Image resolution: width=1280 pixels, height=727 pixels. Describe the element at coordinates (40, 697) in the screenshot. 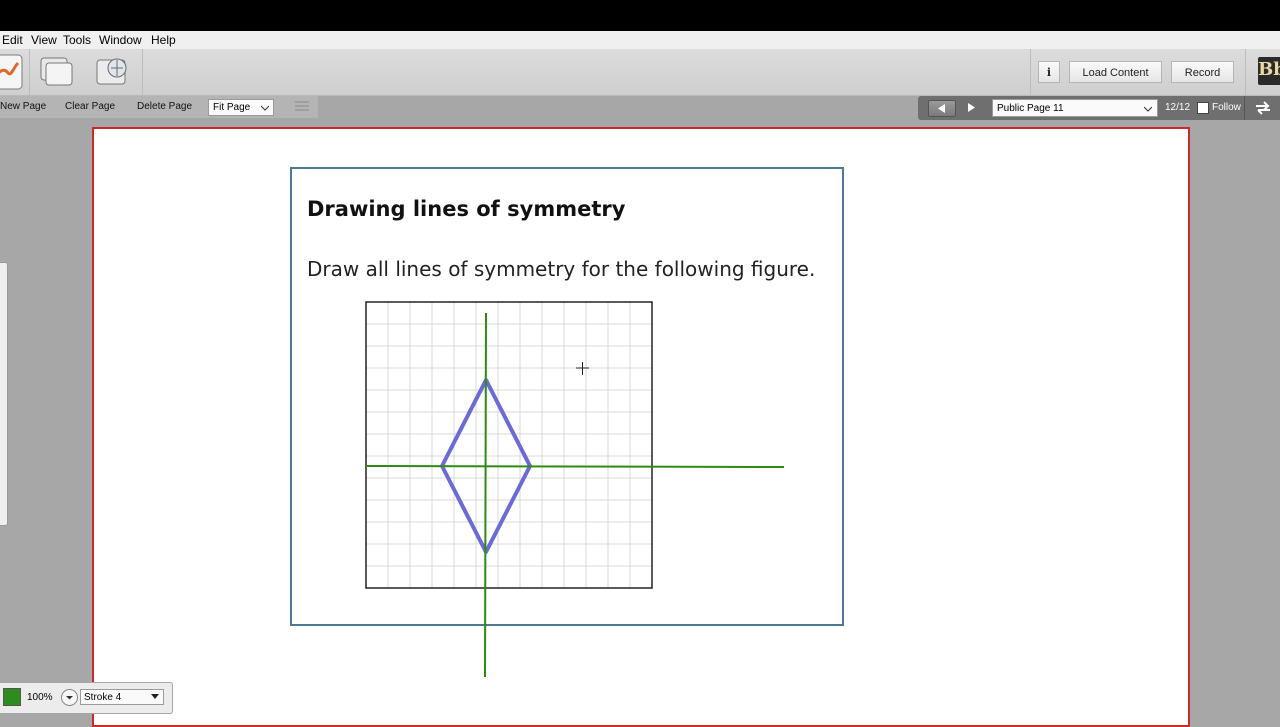

I see `opacity-value: 100%` at that location.